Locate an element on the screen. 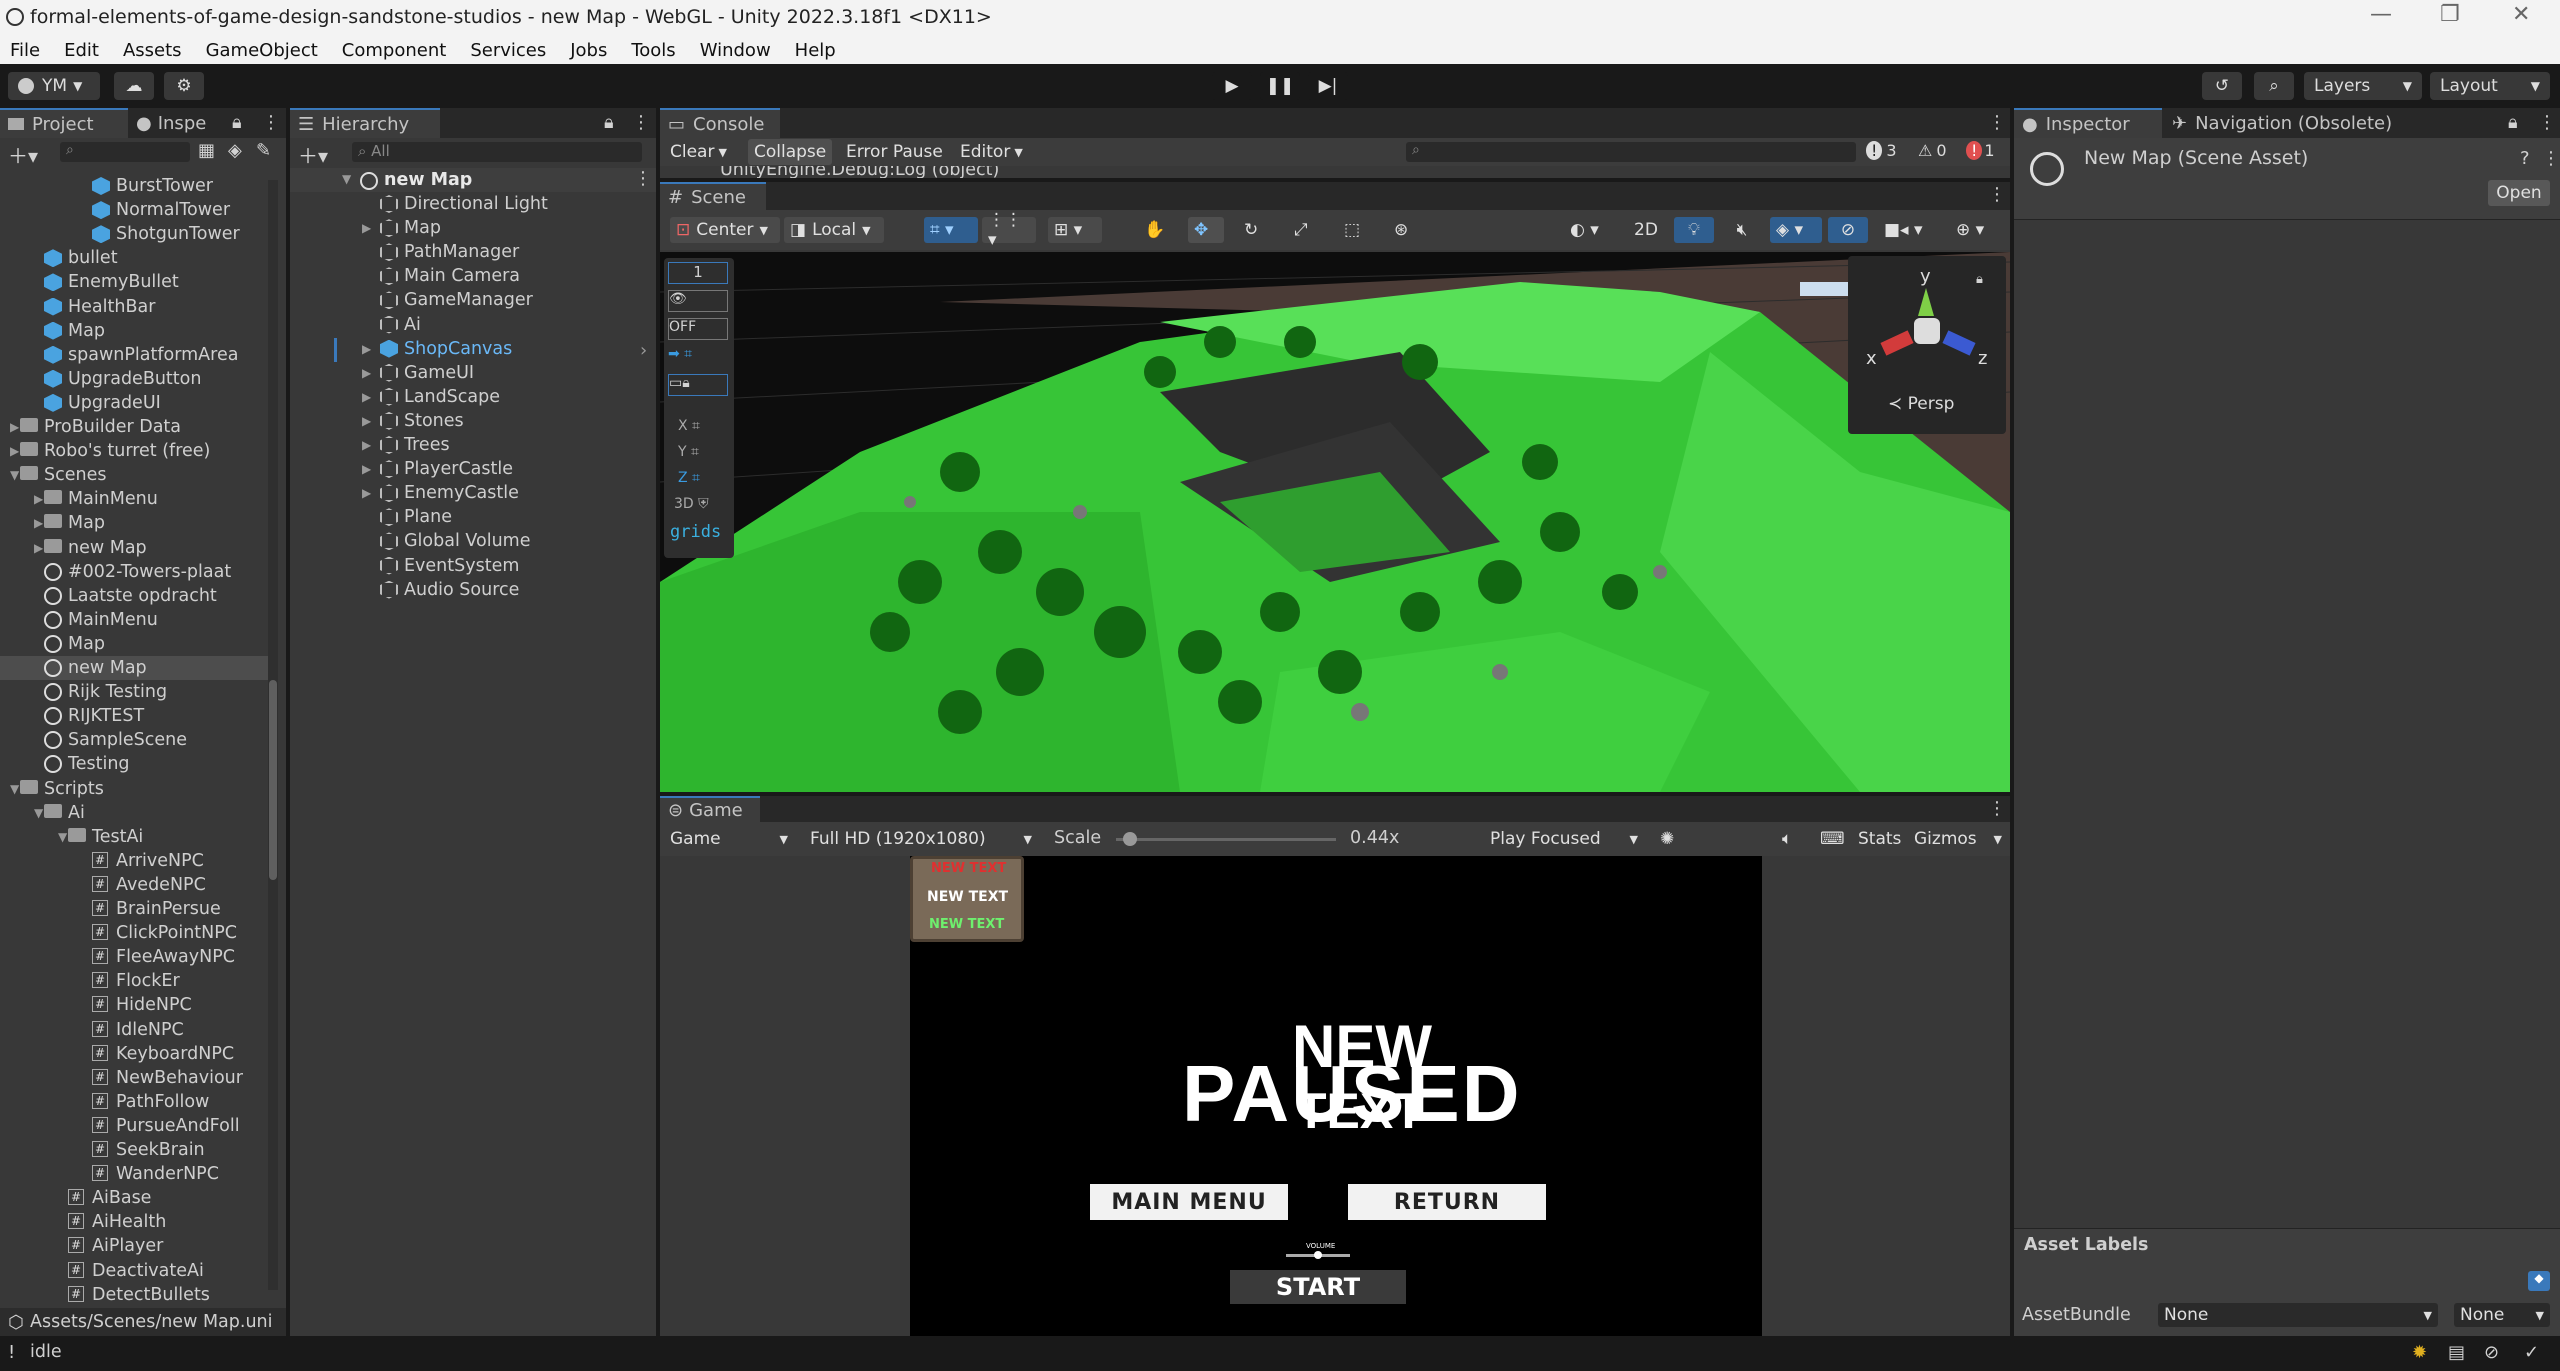 This screenshot has width=2560, height=1371. z-axis-toggle: Z ⌗ is located at coordinates (689, 478).